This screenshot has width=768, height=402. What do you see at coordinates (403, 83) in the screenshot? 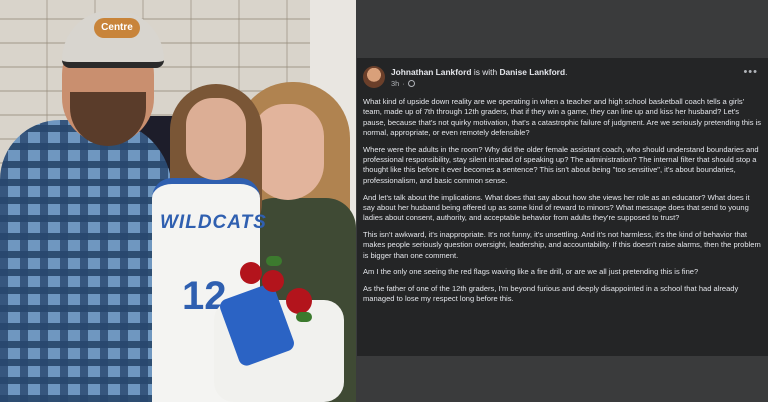
I see `post-meta: 3h ·` at bounding box center [403, 83].